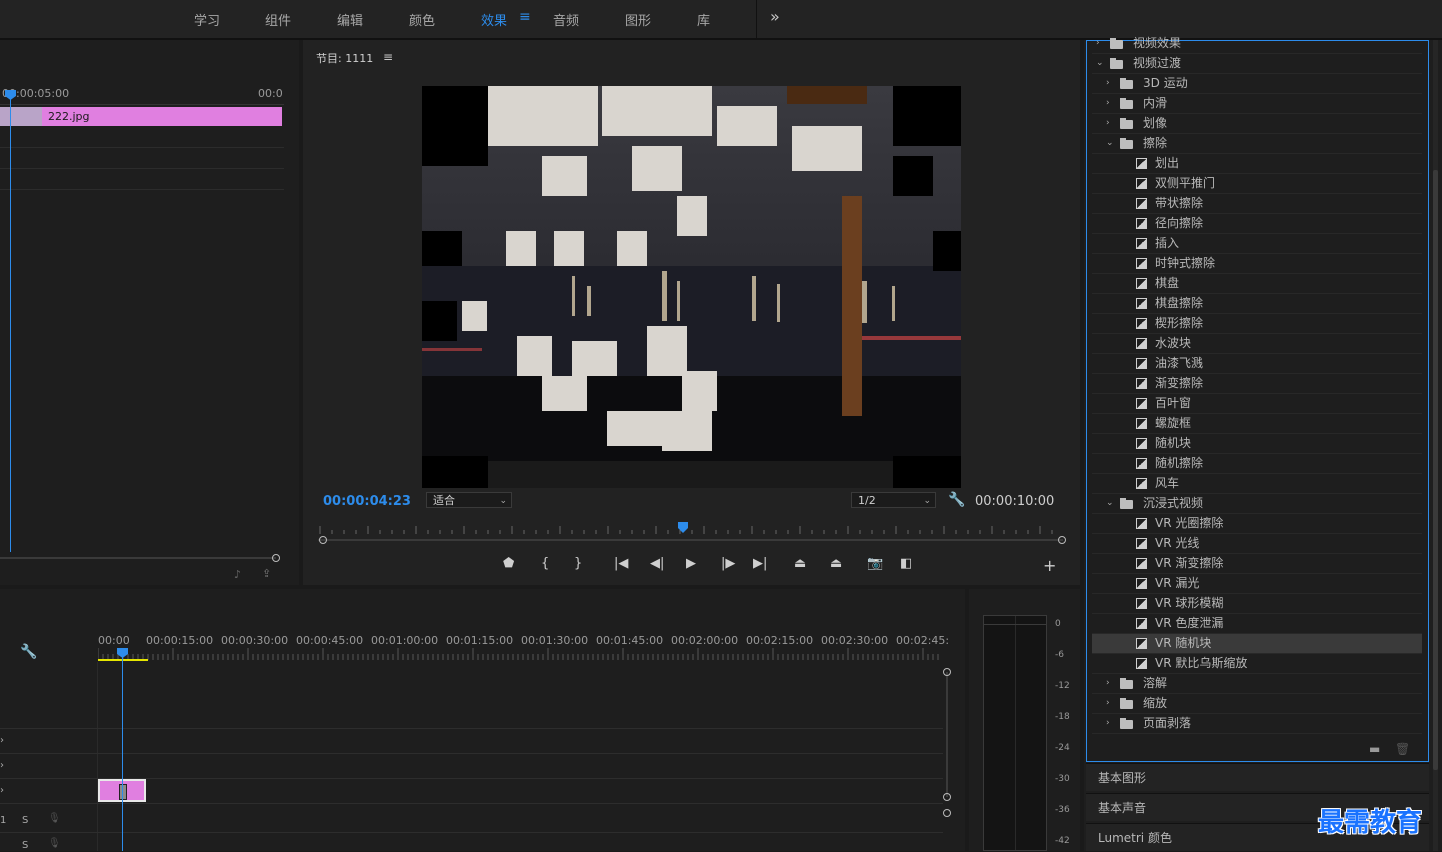 This screenshot has width=1442, height=852. I want to click on effect-folder: › 3D 运动, so click(1257, 84).